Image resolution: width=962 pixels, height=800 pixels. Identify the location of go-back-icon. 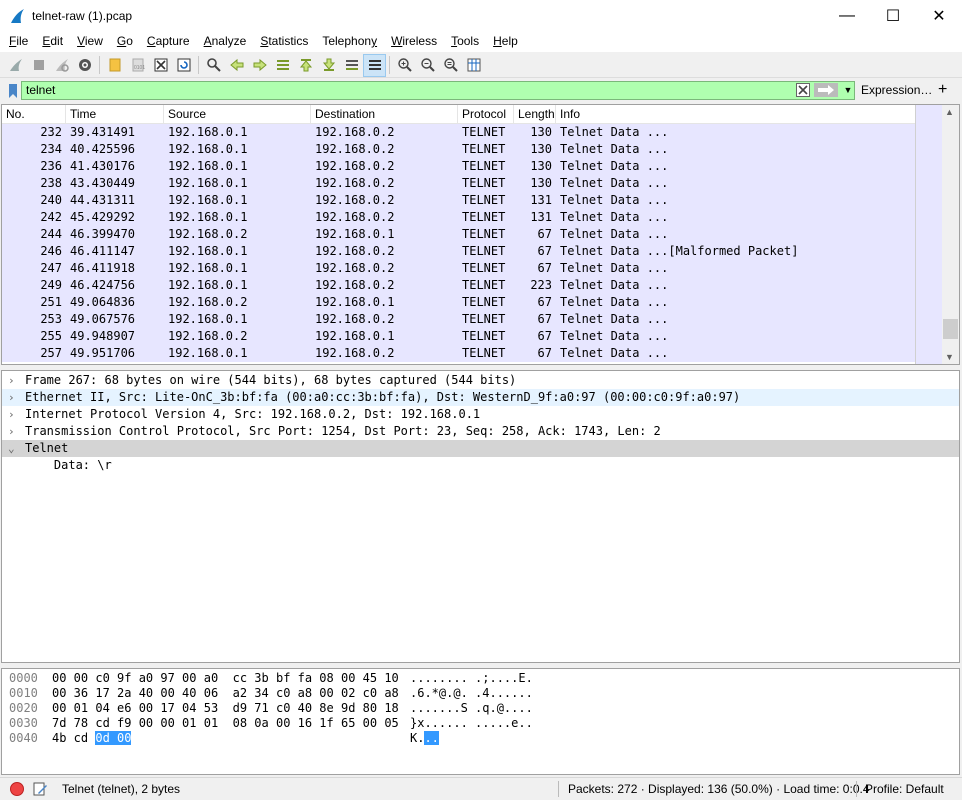
(236, 65).